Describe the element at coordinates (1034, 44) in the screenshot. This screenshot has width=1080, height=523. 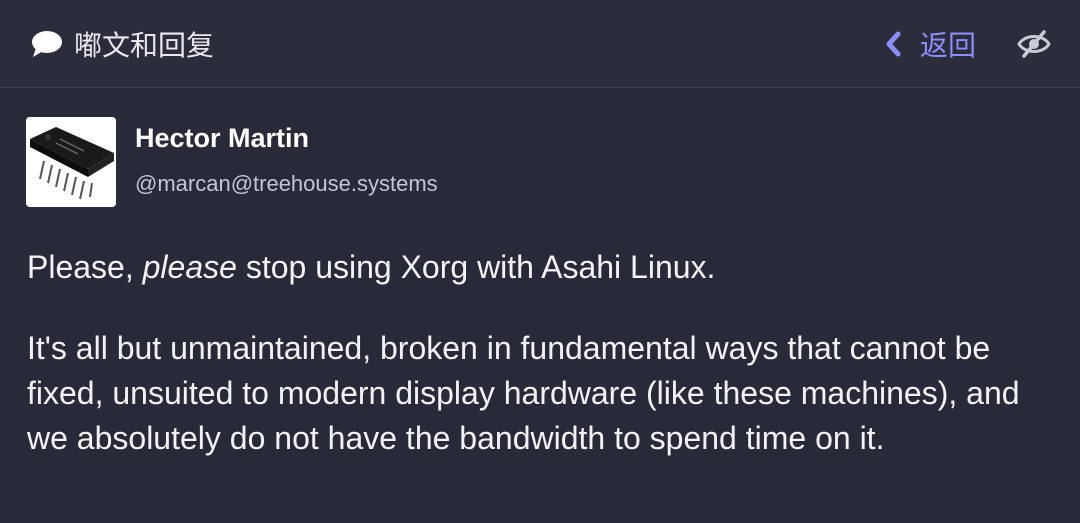
I see `eye-slash-icon` at that location.